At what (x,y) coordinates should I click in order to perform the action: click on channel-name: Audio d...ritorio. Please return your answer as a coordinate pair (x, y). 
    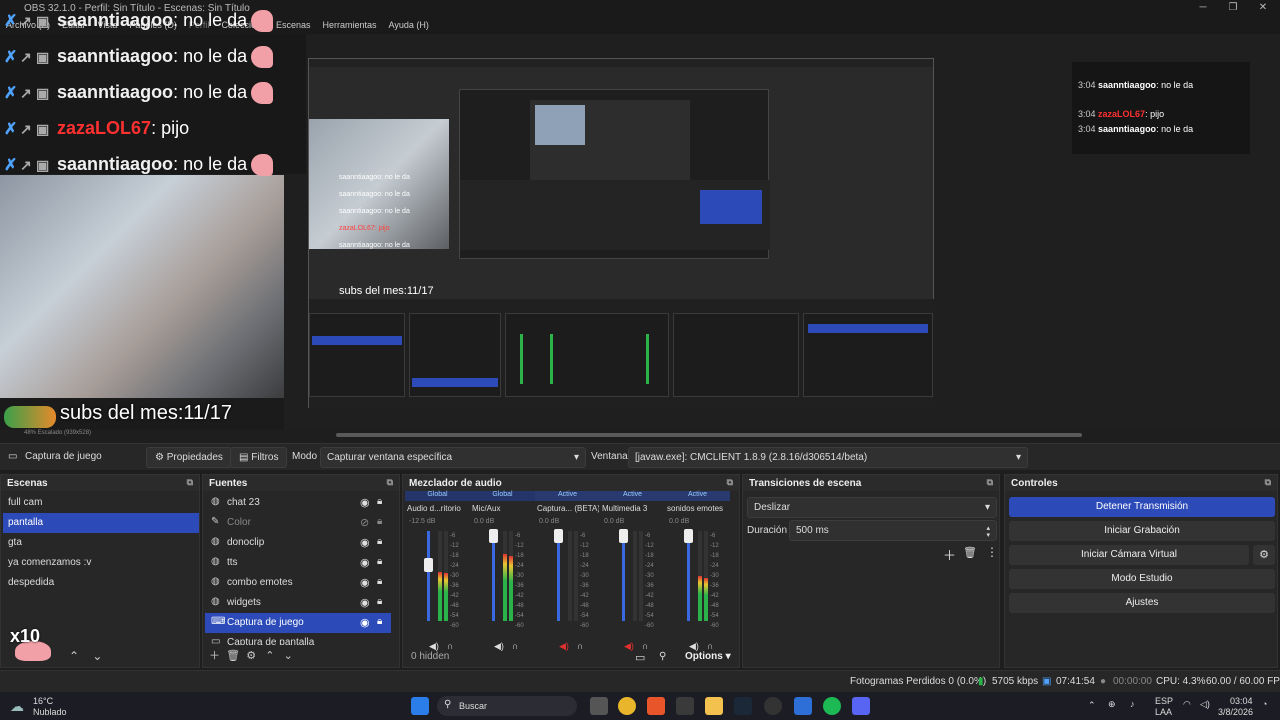
    Looking at the image, I should click on (438, 508).